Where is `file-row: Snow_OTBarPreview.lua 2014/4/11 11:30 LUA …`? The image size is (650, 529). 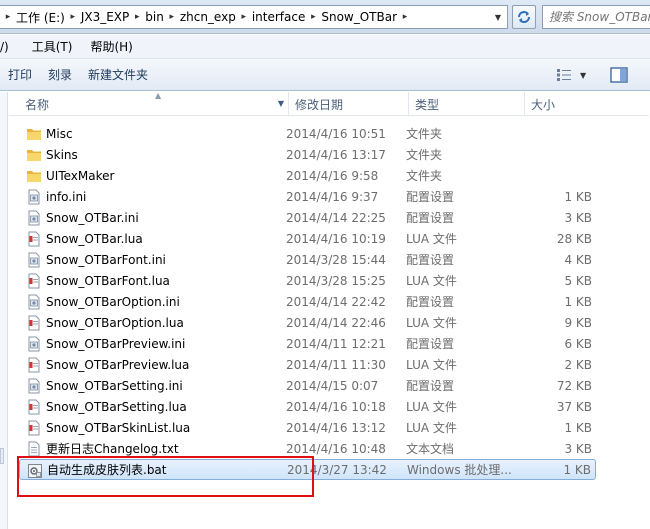
file-row: Snow_OTBarPreview.lua 2014/4/11 11:30 LUA … is located at coordinates (307, 364).